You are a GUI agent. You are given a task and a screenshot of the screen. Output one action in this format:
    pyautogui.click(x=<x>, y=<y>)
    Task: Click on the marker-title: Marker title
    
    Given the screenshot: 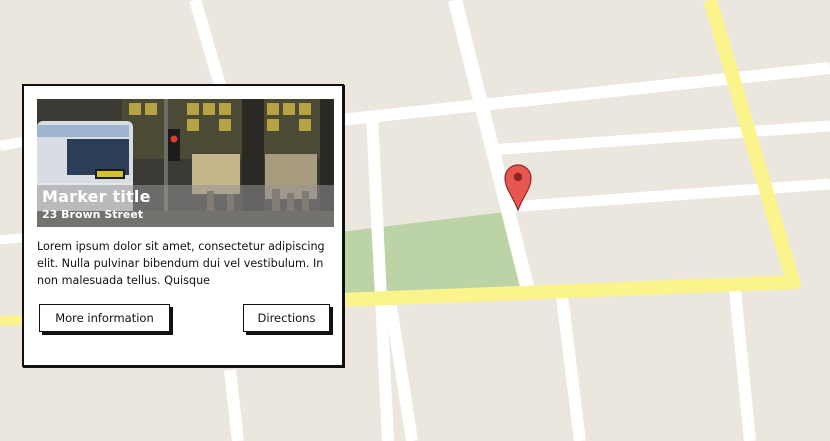 What is the action you would take?
    pyautogui.click(x=96, y=196)
    